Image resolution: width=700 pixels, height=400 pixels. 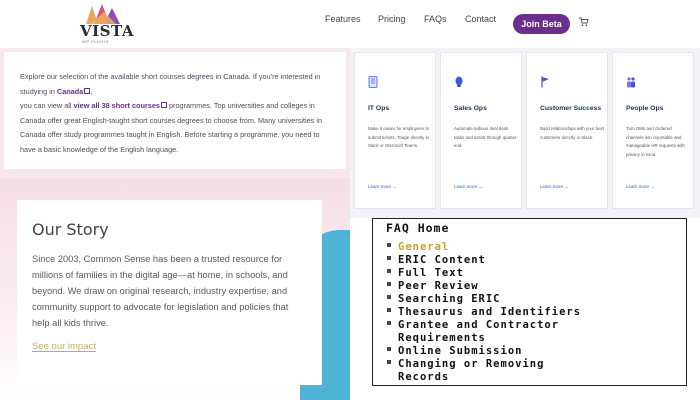 What do you see at coordinates (91, 91) in the screenshot?
I see `intro-text: ,` at bounding box center [91, 91].